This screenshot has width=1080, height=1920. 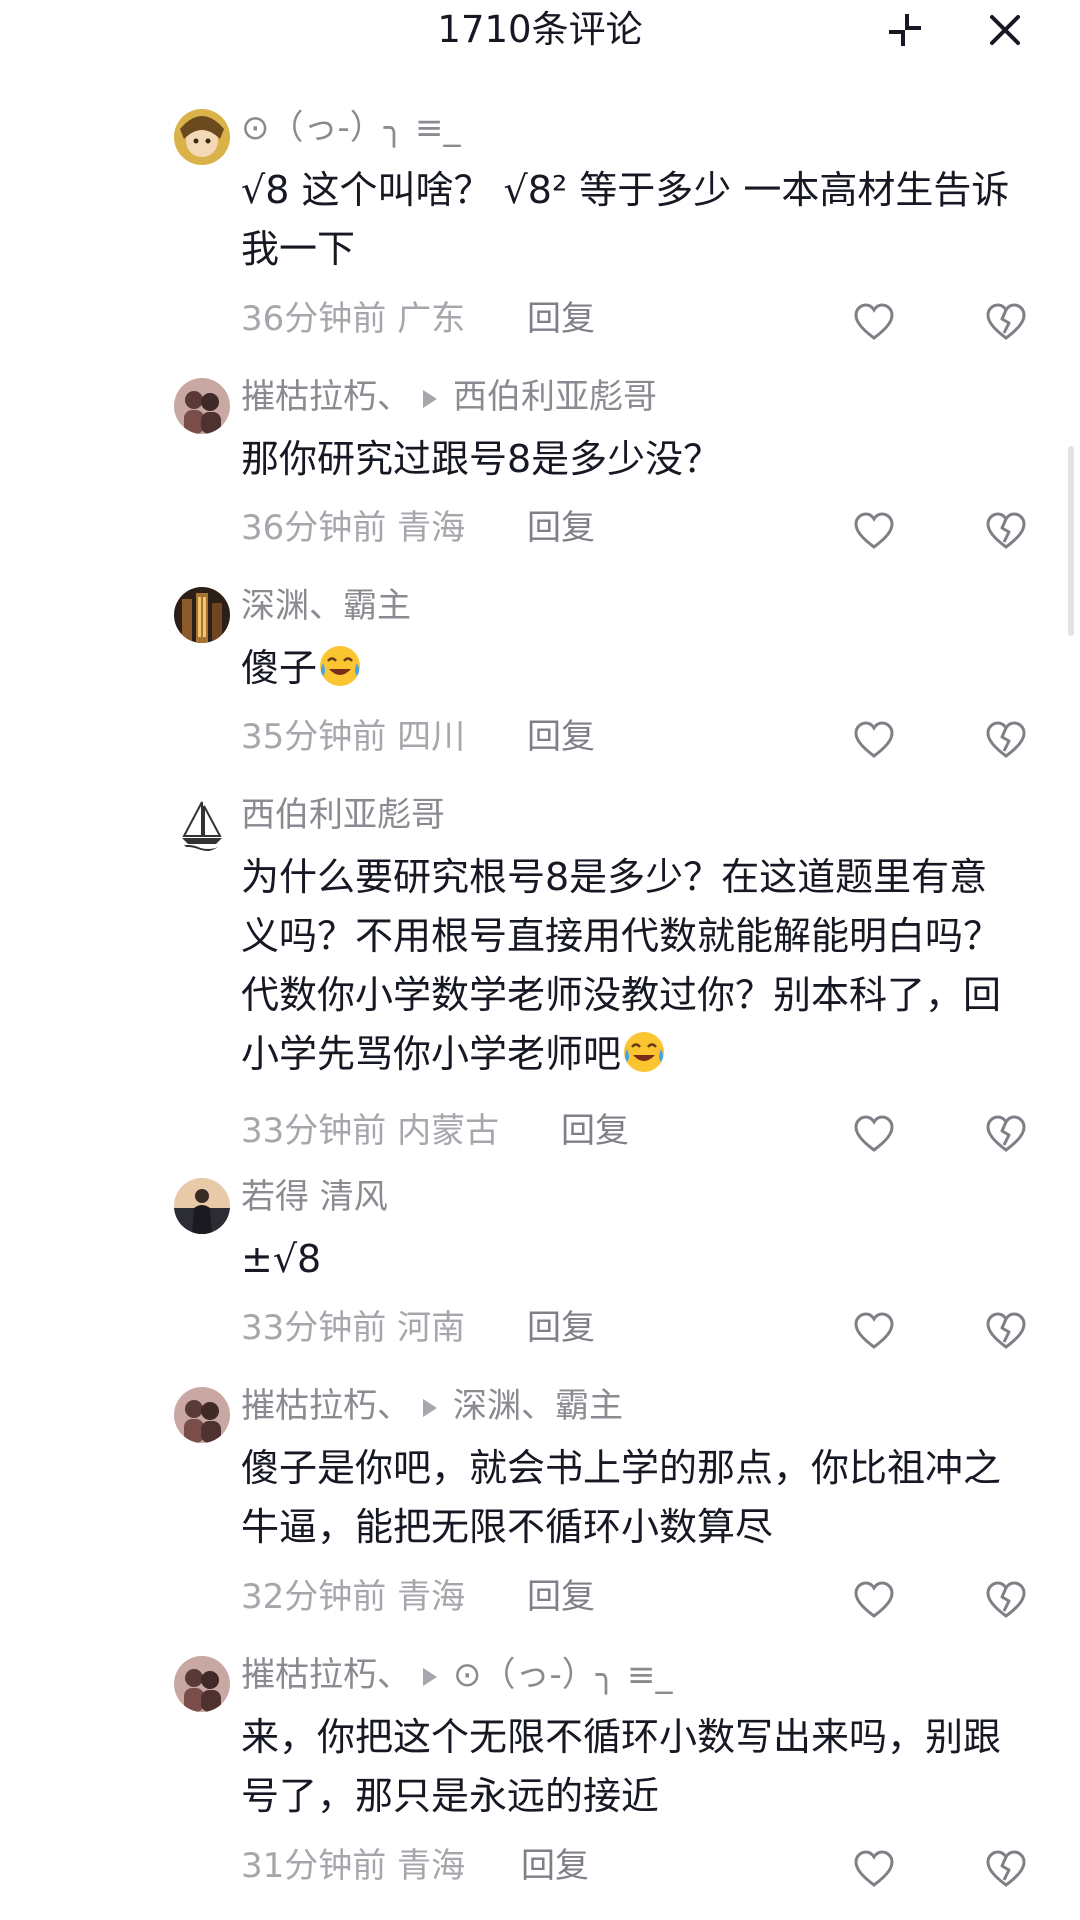 I want to click on comment-text-content: 傻子, so click(x=279, y=668).